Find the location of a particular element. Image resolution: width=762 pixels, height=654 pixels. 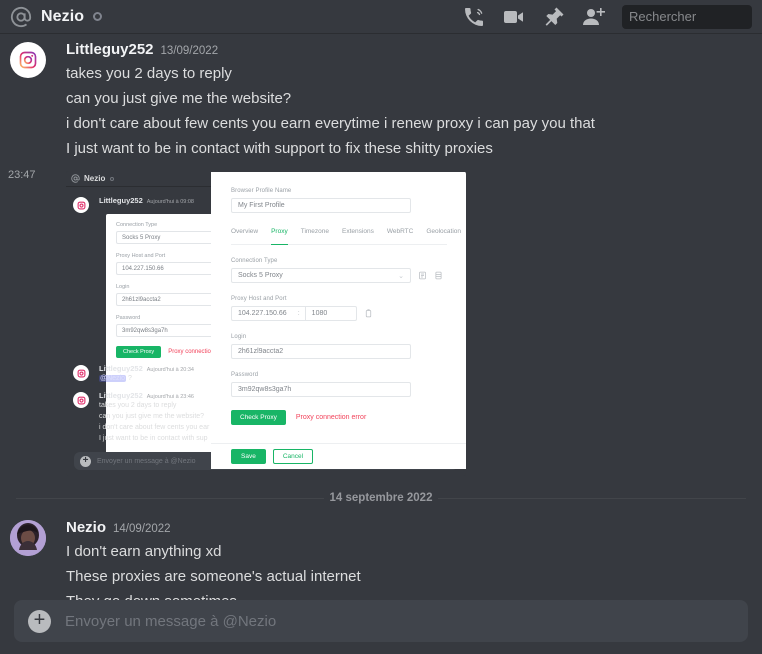

tab-timezone: Timezone is located at coordinates (315, 231).